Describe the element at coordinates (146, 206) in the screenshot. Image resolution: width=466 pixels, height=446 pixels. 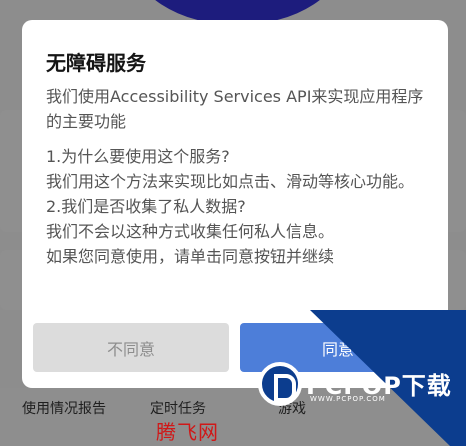
I see `question-2: 2.我们是否收集了私人数据?` at that location.